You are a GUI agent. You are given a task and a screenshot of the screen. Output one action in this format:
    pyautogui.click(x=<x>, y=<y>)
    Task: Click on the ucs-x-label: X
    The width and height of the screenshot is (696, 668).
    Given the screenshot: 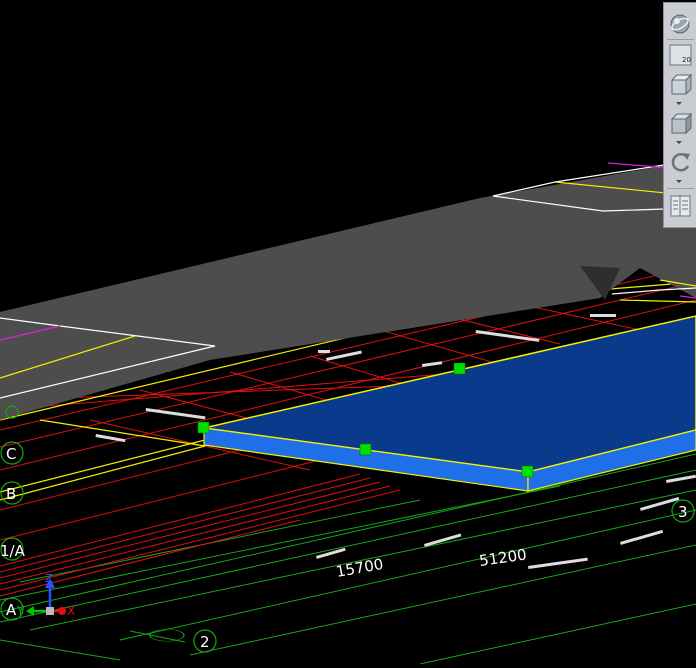 What is the action you would take?
    pyautogui.click(x=71, y=611)
    